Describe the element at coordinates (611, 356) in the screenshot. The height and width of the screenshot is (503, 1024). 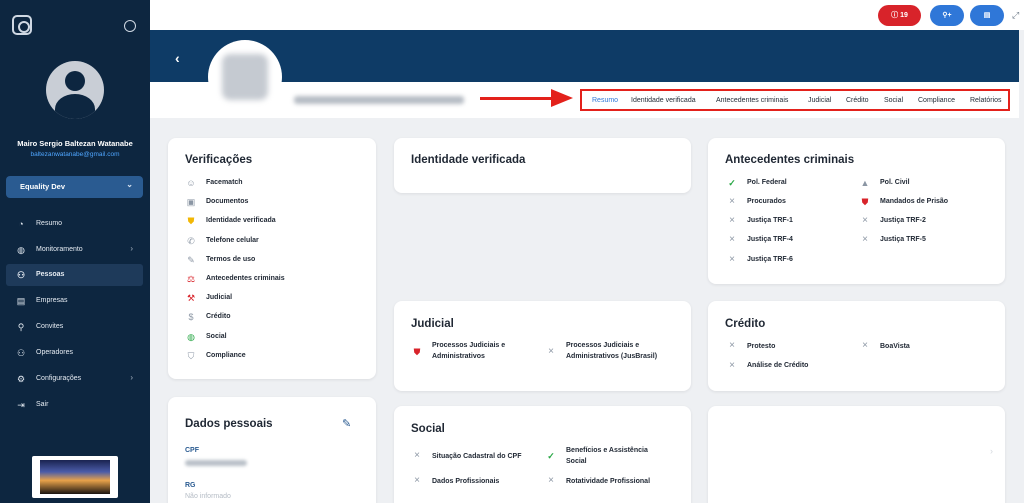
I see `judicial-item-line2: Administrativos (JusBrasil)` at that location.